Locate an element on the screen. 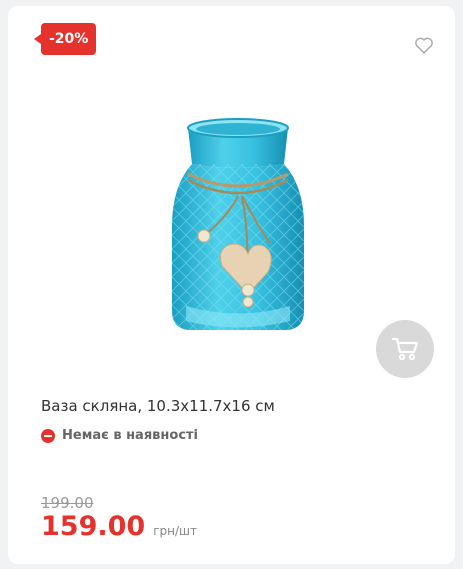  shopping-cart-icon is located at coordinates (405, 349).